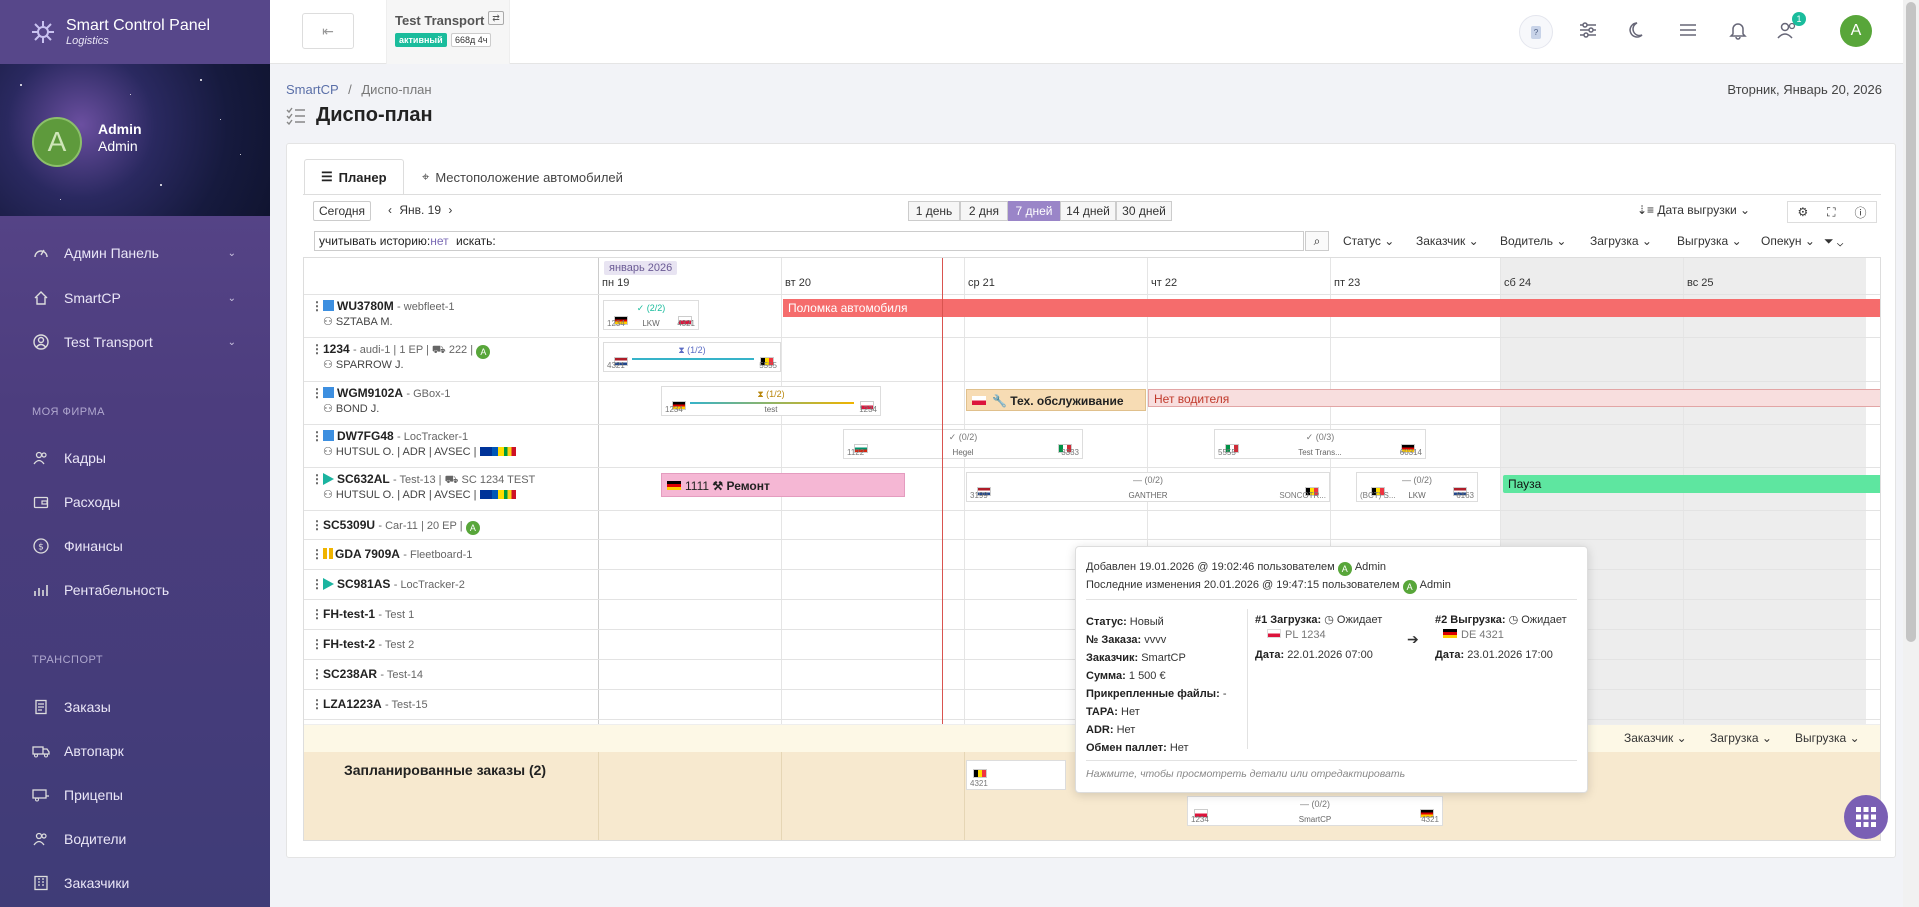 The image size is (1919, 907). I want to click on nav-admin-panel: Админ Панель ⌄, so click(135, 253).